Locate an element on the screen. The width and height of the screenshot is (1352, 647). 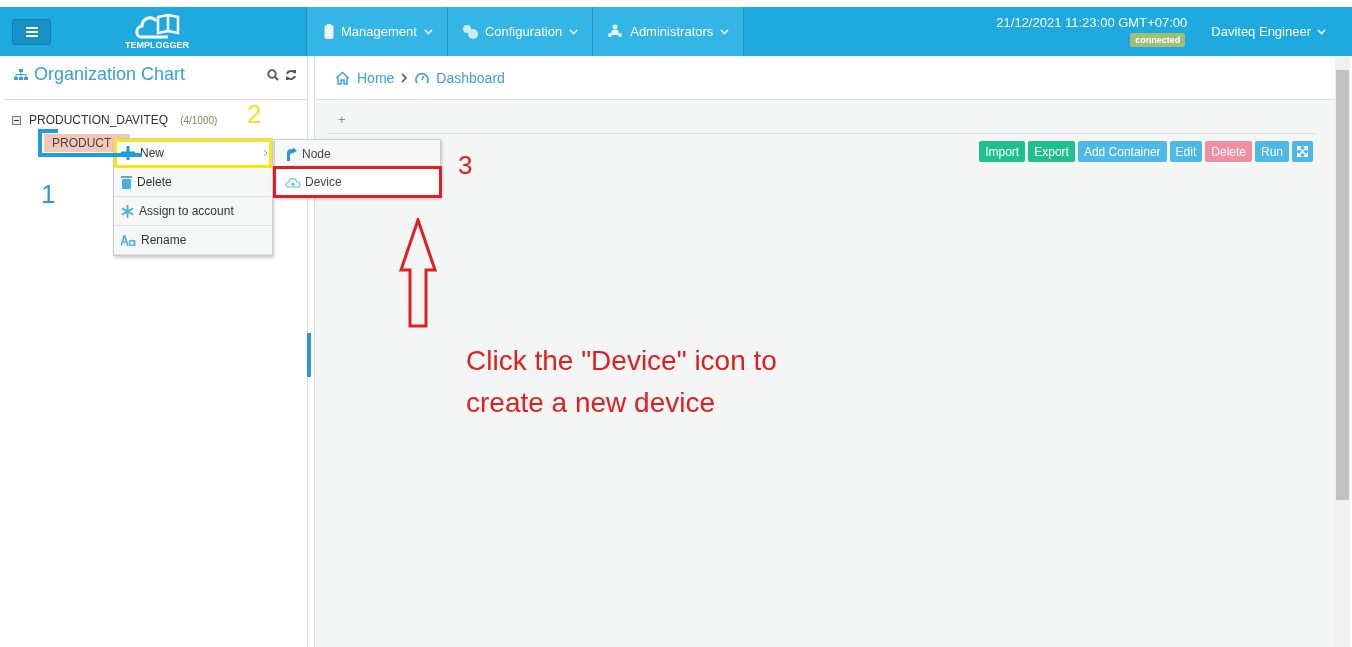
fullscreen-button is located at coordinates (1302, 151).